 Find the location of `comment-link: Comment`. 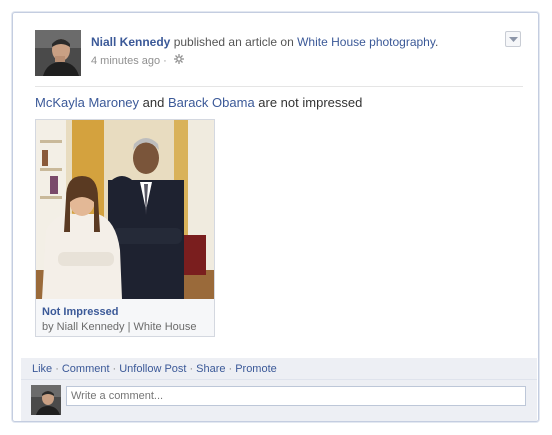

comment-link: Comment is located at coordinates (86, 369).